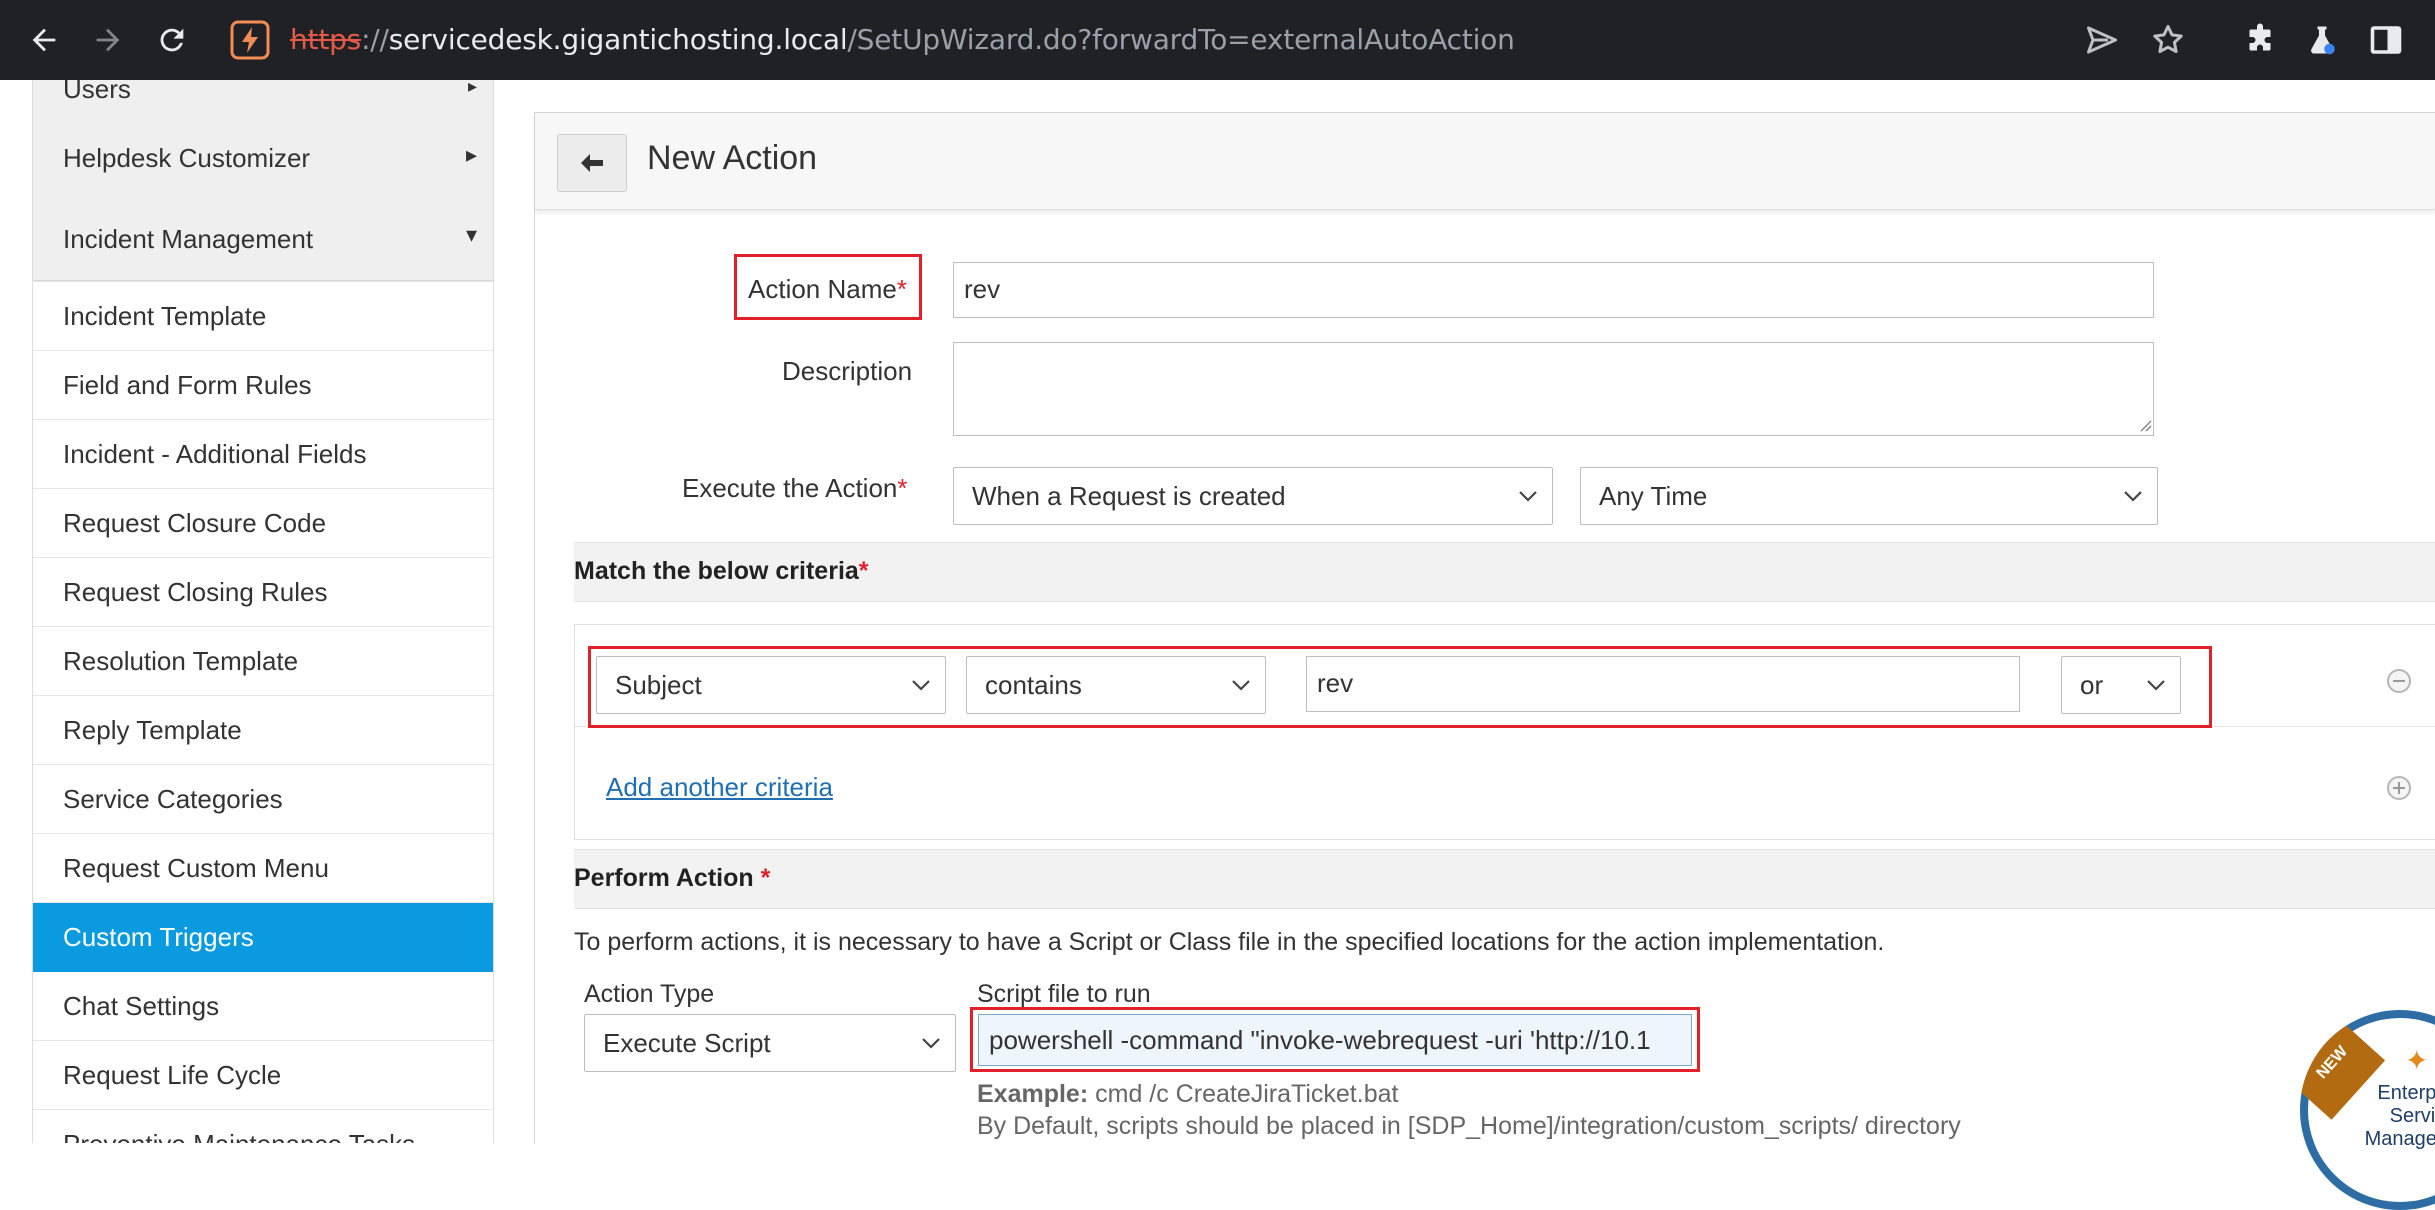 The height and width of the screenshot is (1210, 2435). I want to click on sidebar-group-users: Users ▸, so click(263, 99).